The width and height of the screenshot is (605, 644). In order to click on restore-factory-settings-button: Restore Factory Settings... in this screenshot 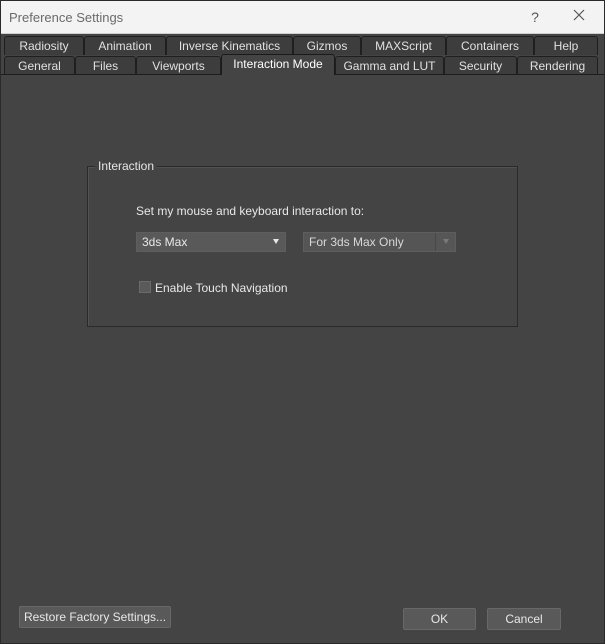, I will do `click(95, 617)`.